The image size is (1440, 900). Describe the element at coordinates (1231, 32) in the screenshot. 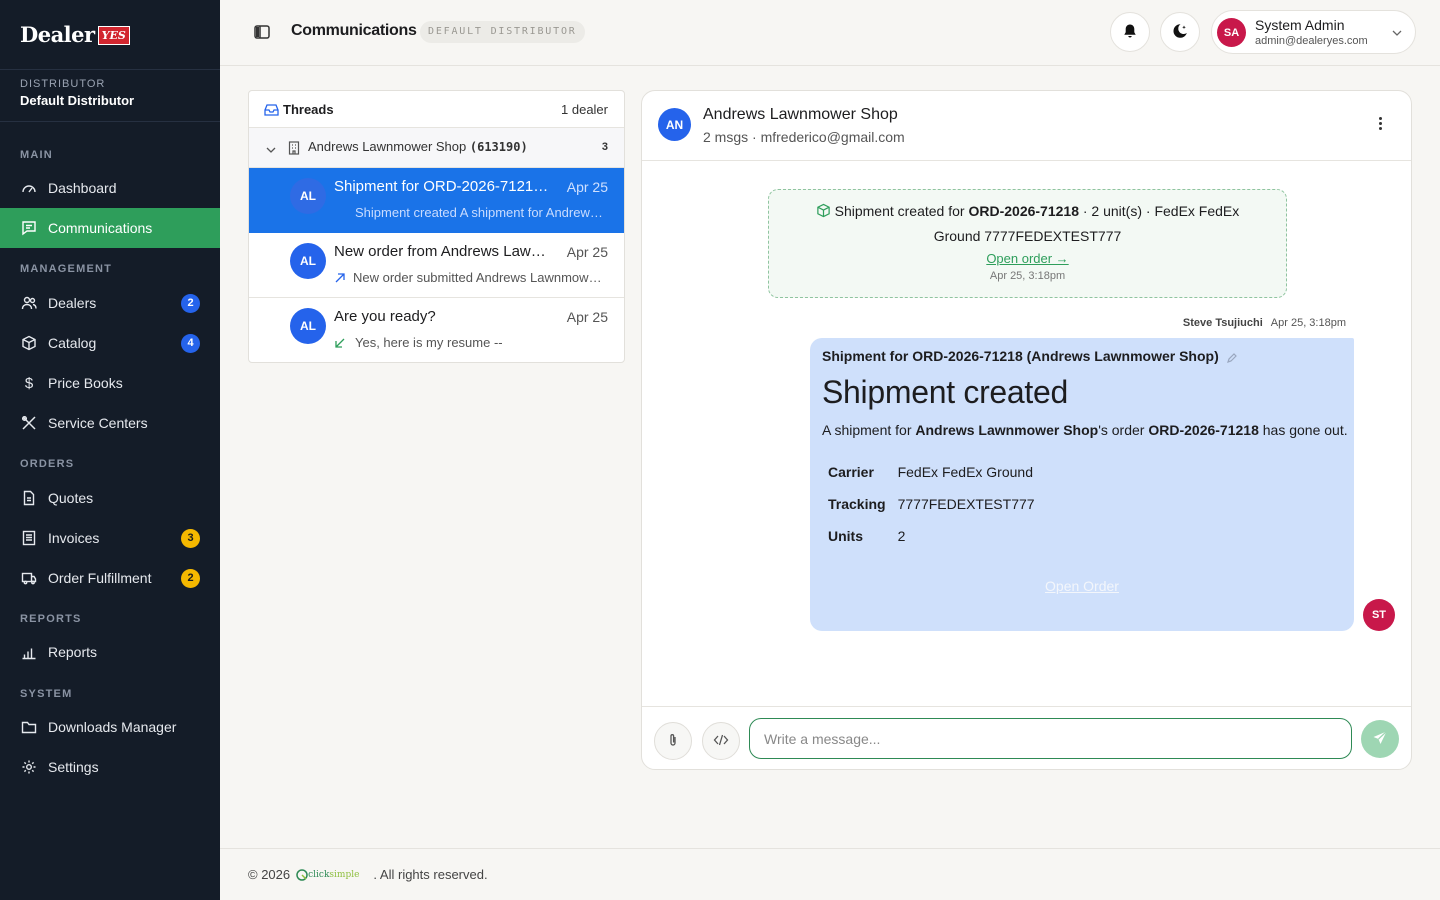

I see `avatar: SA` at that location.